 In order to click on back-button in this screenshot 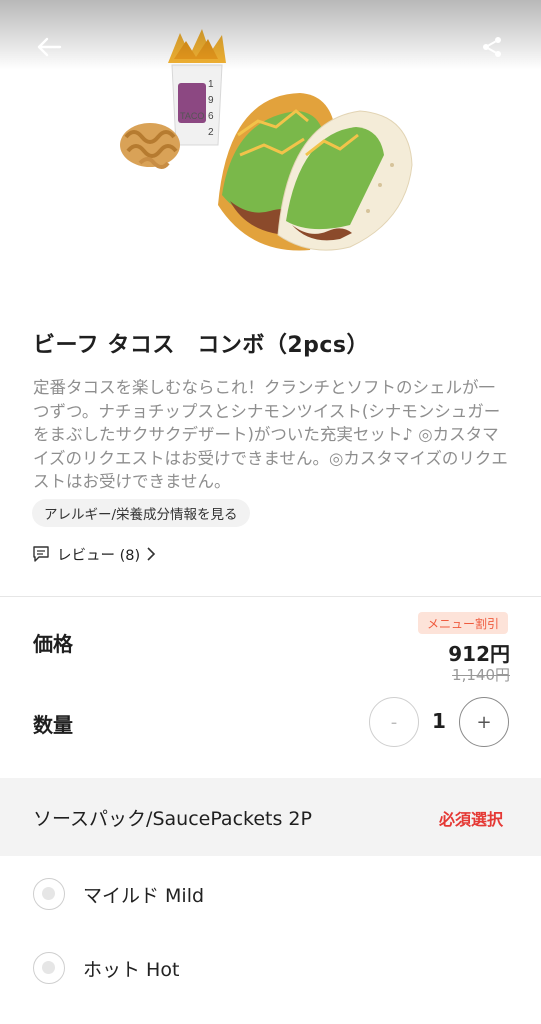, I will do `click(49, 47)`.